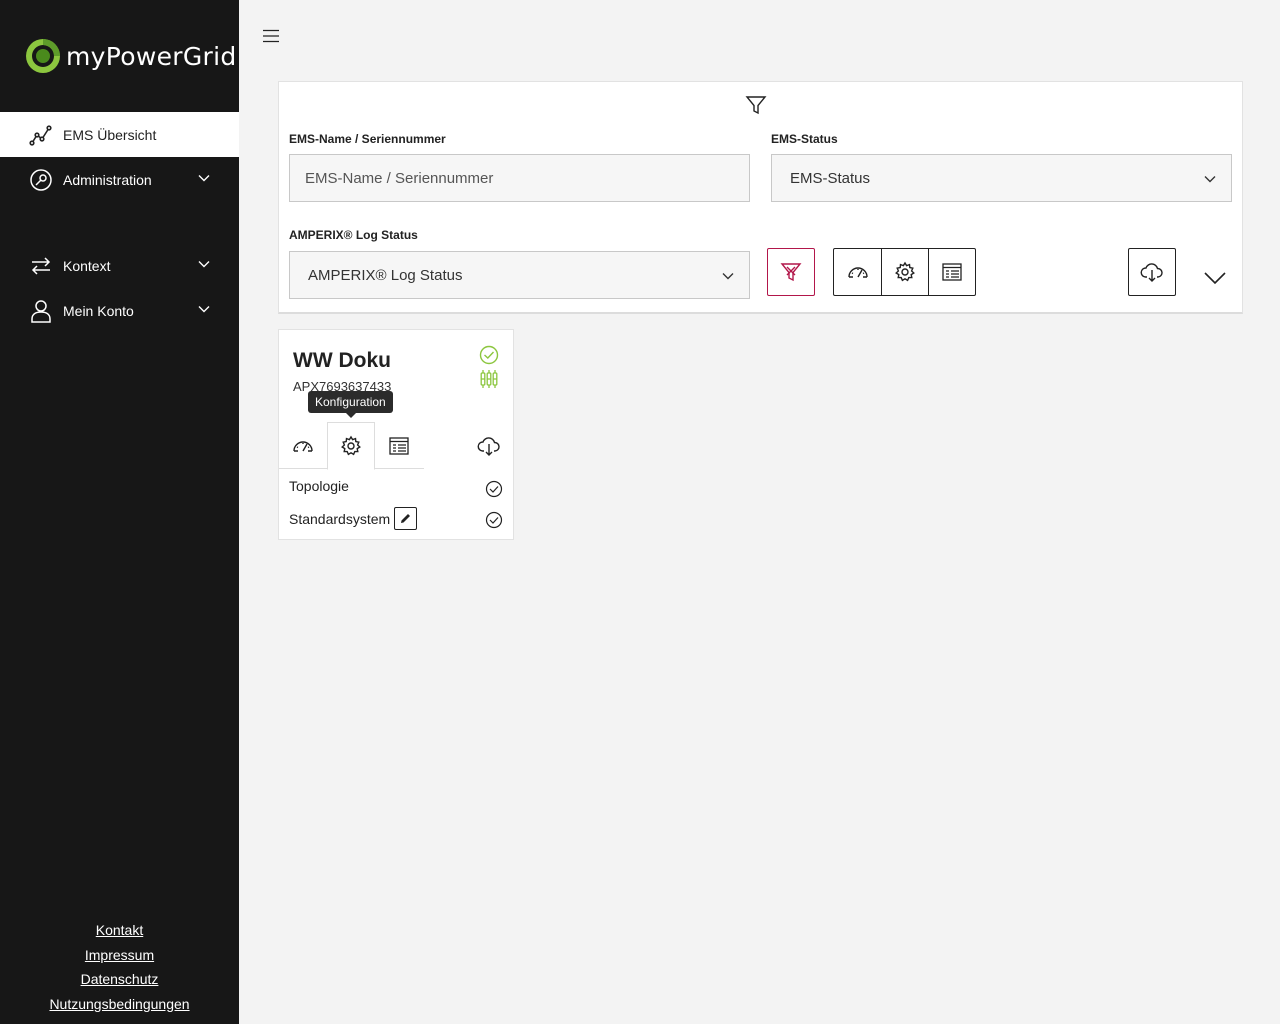  What do you see at coordinates (41, 135) in the screenshot?
I see `chart-line-icon` at bounding box center [41, 135].